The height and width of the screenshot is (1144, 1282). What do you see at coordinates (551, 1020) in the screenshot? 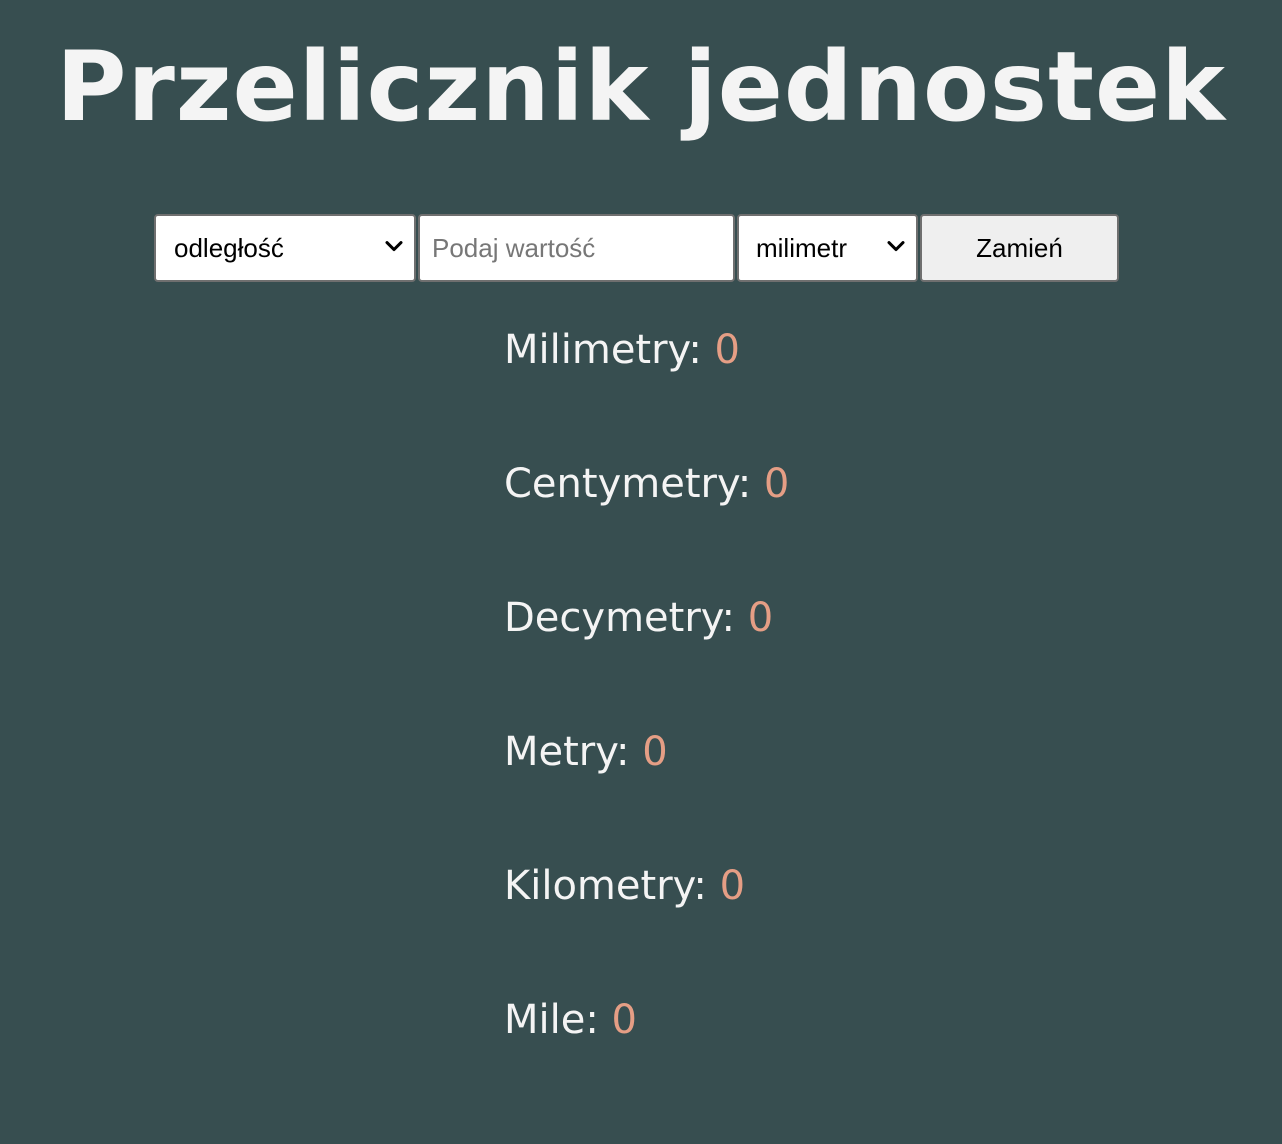
I see `result-label: Mile:` at bounding box center [551, 1020].